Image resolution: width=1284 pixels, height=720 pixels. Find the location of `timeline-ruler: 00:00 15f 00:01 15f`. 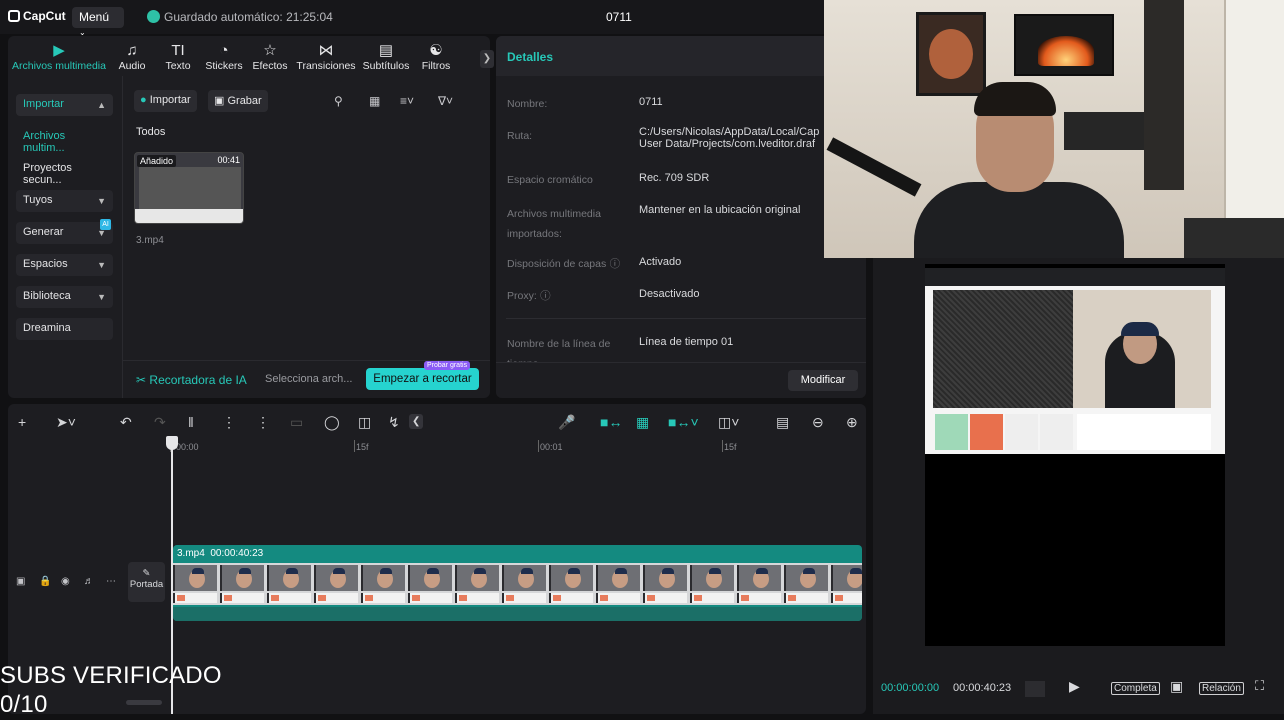

timeline-ruler: 00:00 15f 00:01 15f is located at coordinates (518, 449).